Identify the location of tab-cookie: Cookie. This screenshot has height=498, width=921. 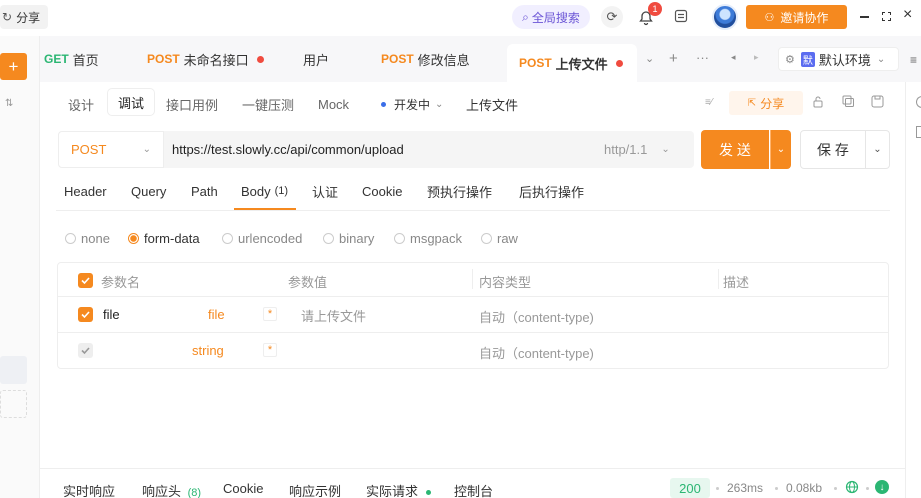
(382, 191).